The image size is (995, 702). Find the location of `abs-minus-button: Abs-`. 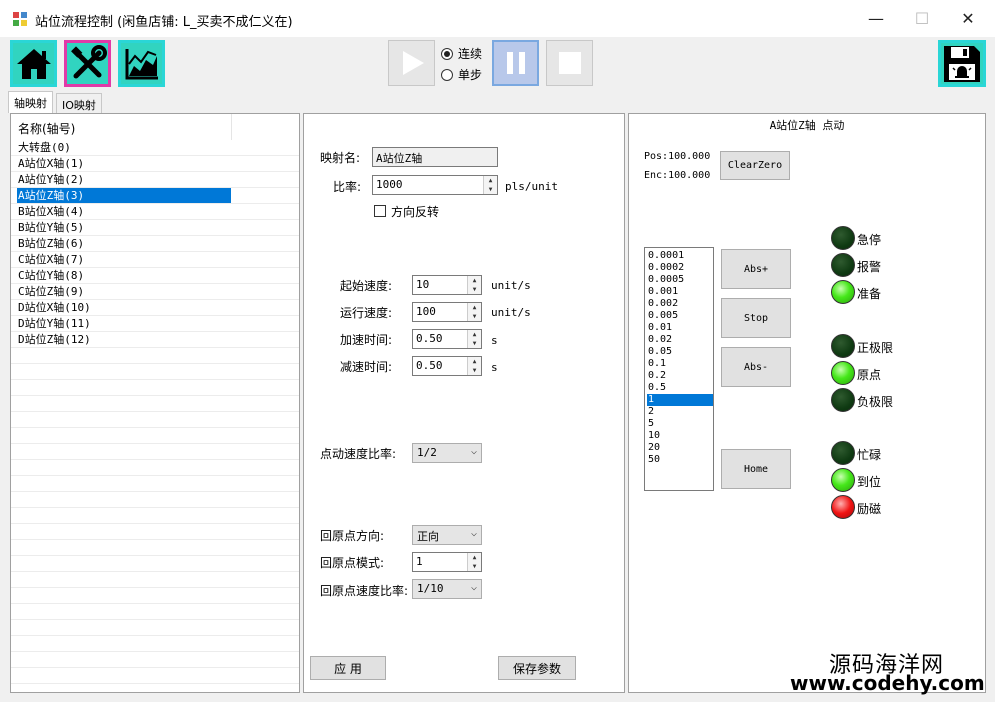

abs-minus-button: Abs- is located at coordinates (756, 367).